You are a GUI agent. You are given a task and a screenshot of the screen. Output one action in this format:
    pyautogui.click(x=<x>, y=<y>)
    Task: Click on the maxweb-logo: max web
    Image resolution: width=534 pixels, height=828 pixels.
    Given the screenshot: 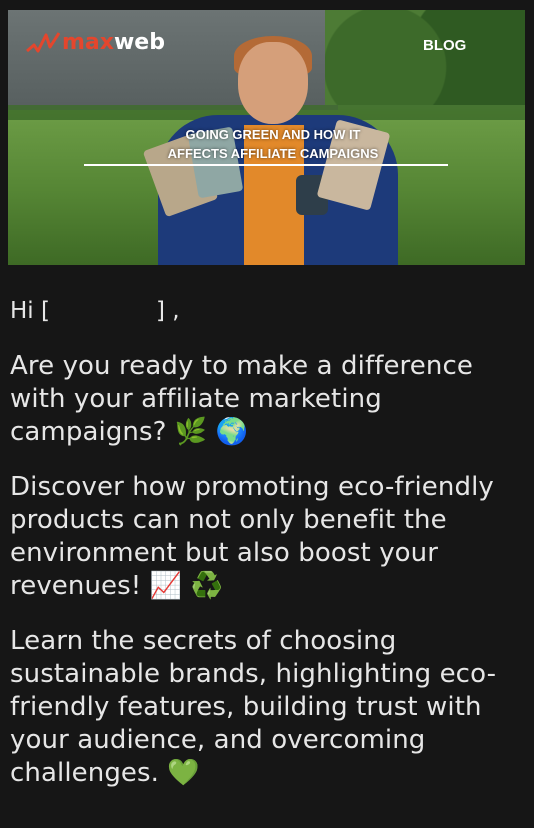 What is the action you would take?
    pyautogui.click(x=95, y=42)
    